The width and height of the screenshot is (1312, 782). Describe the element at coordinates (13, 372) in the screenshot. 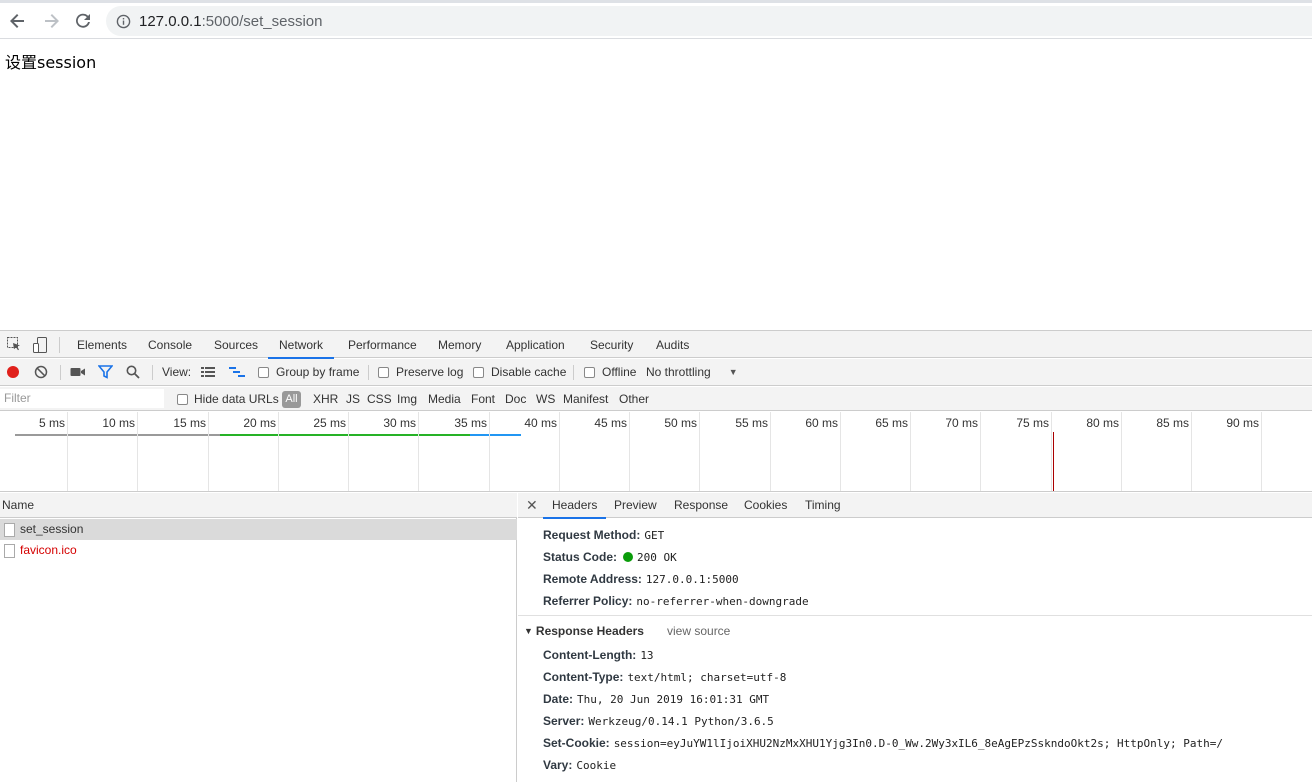

I see `record-button` at that location.